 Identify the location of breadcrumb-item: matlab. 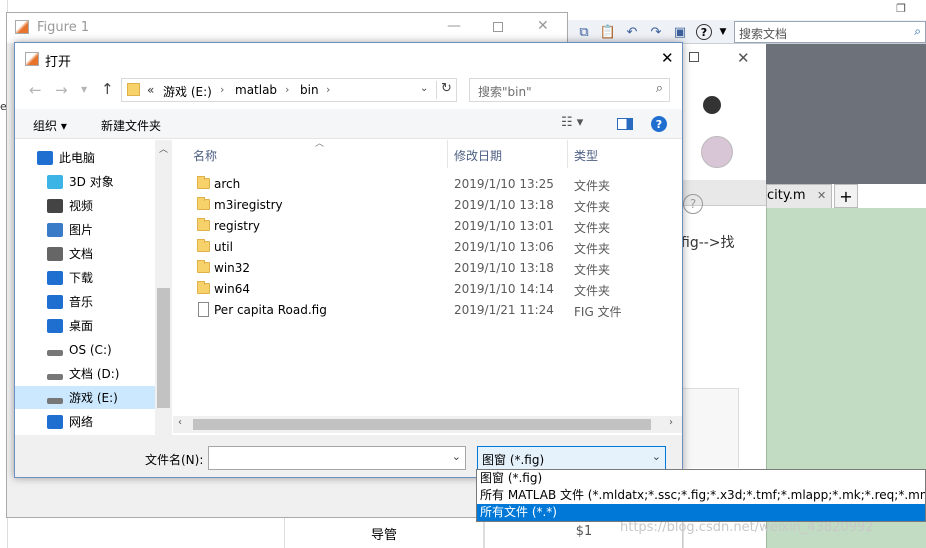
(256, 90).